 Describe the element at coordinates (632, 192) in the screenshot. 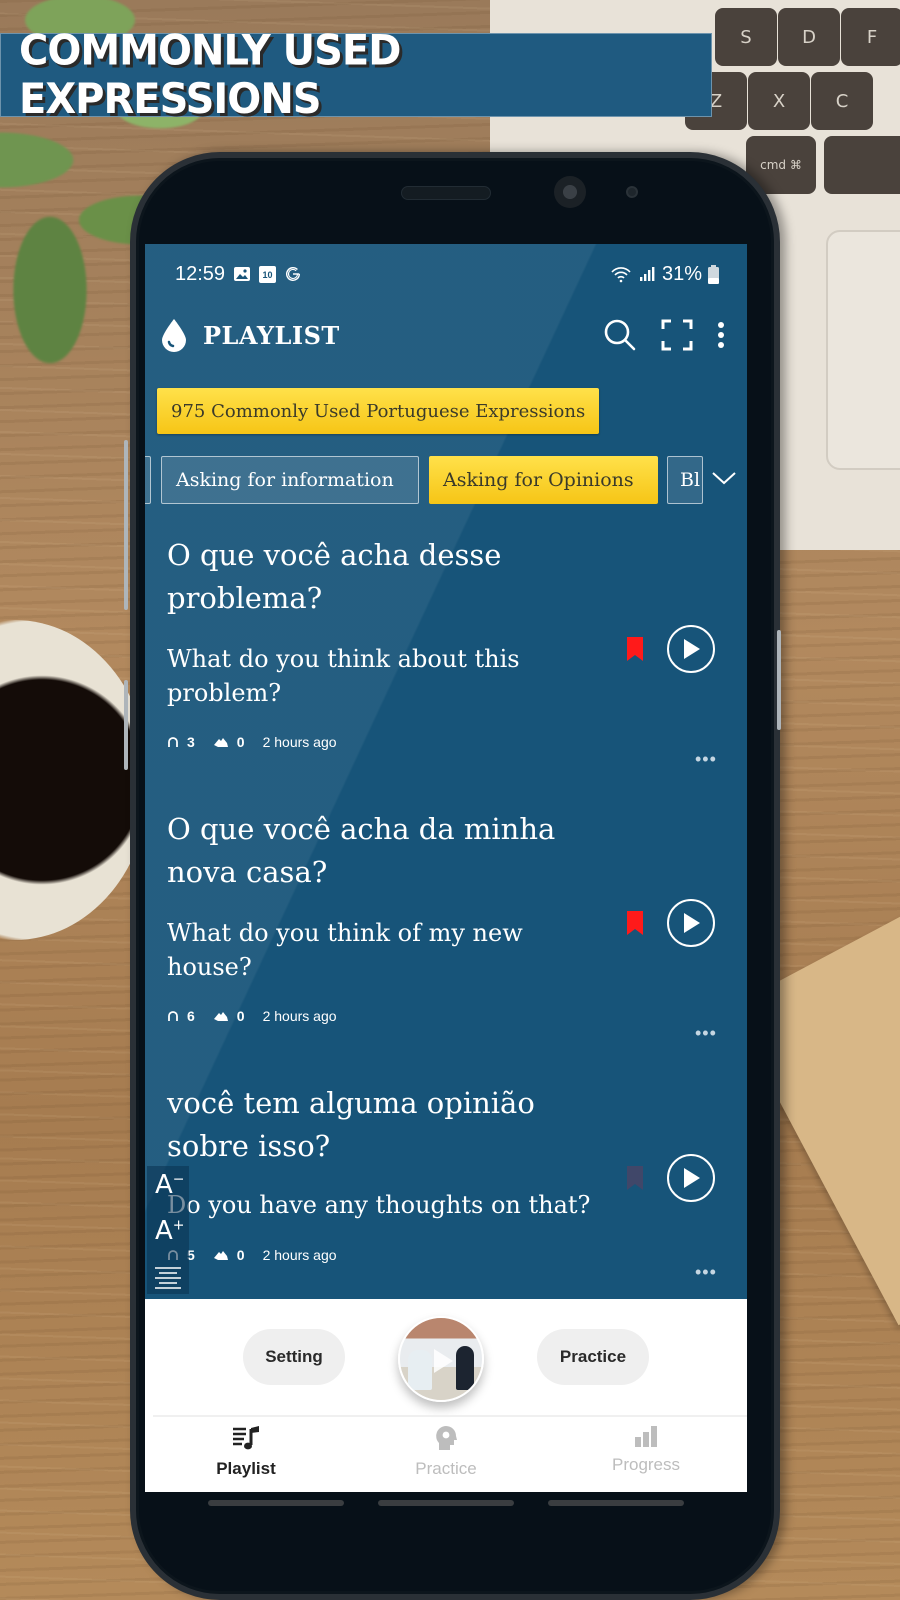

I see `phone-sensor` at that location.